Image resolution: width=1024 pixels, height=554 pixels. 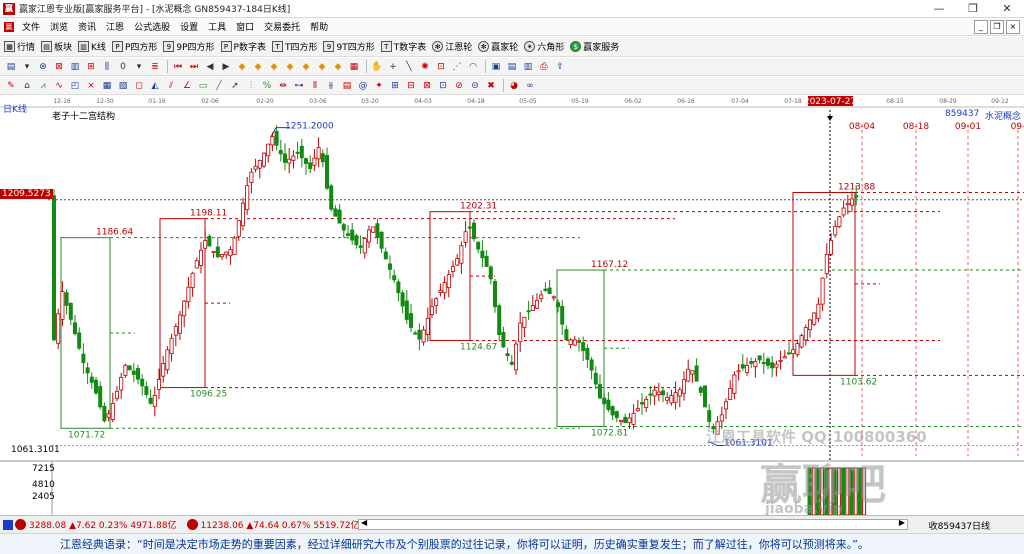 I want to click on clear-icon: ⊝, so click(x=475, y=86).